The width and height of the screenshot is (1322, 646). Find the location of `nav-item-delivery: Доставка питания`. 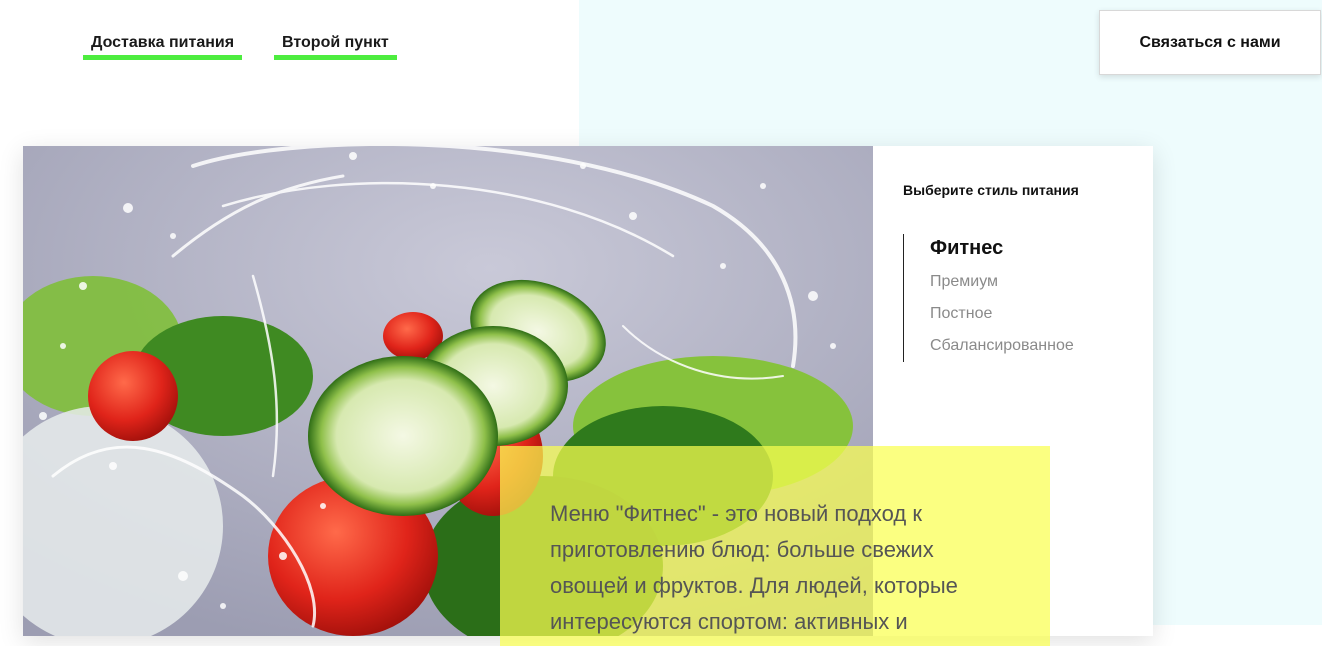

nav-item-delivery: Доставка питания is located at coordinates (163, 45).